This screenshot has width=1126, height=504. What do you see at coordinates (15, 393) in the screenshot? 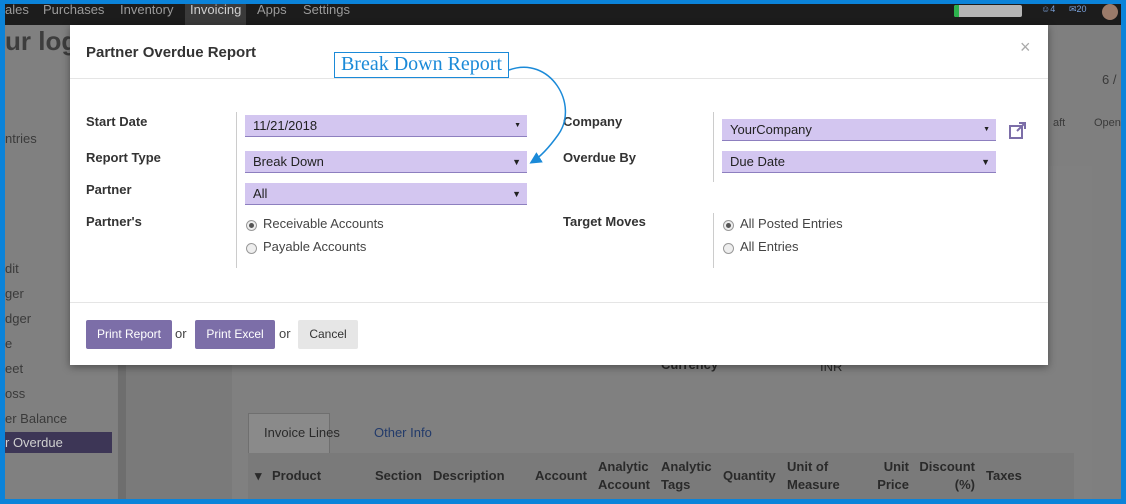
I see `sidebar-item: oss` at bounding box center [15, 393].